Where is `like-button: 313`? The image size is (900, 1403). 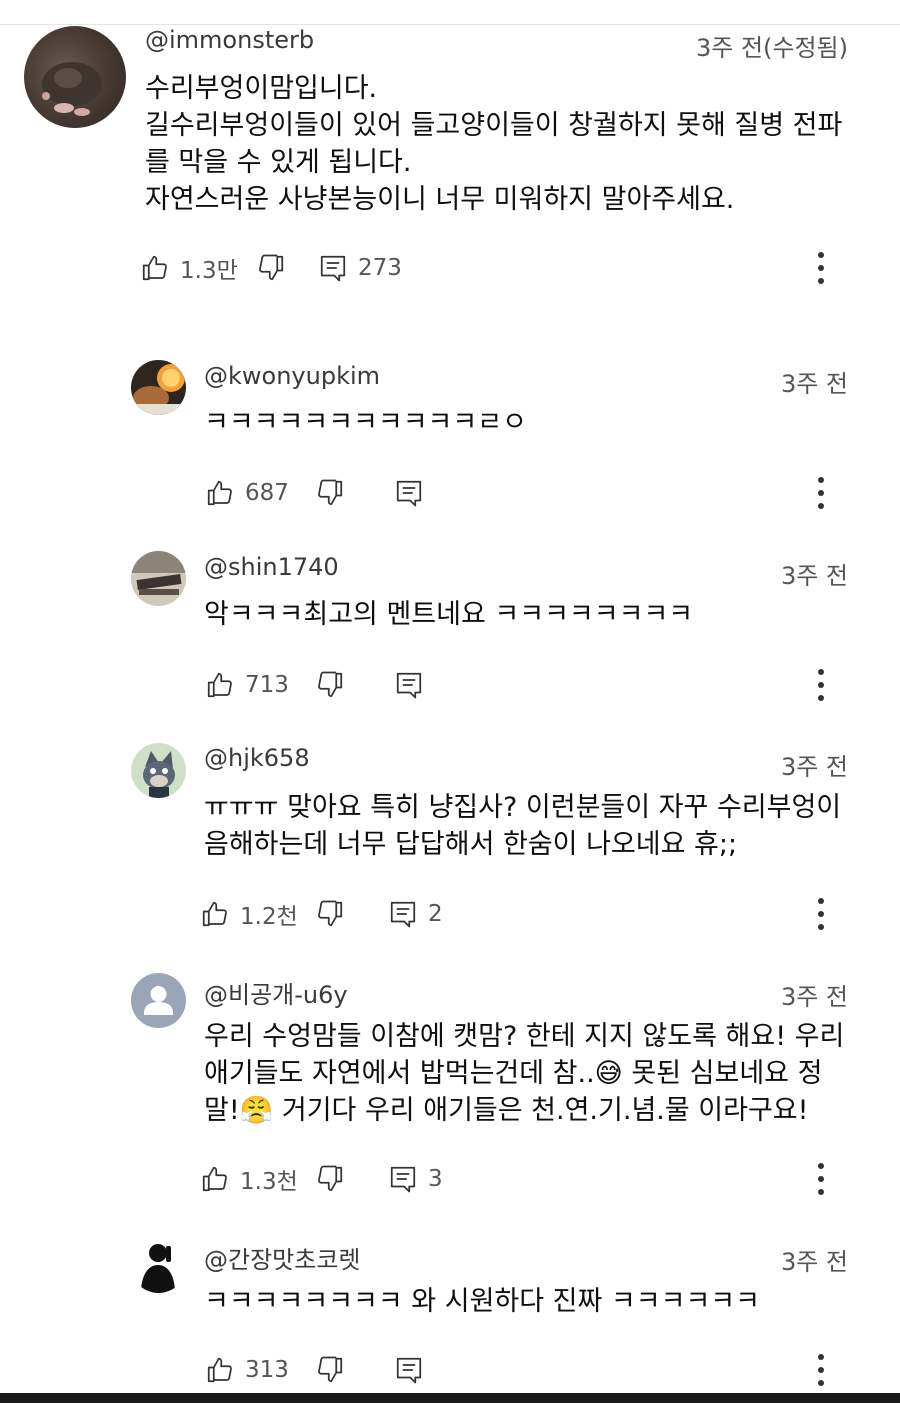 like-button: 313 is located at coordinates (247, 1370).